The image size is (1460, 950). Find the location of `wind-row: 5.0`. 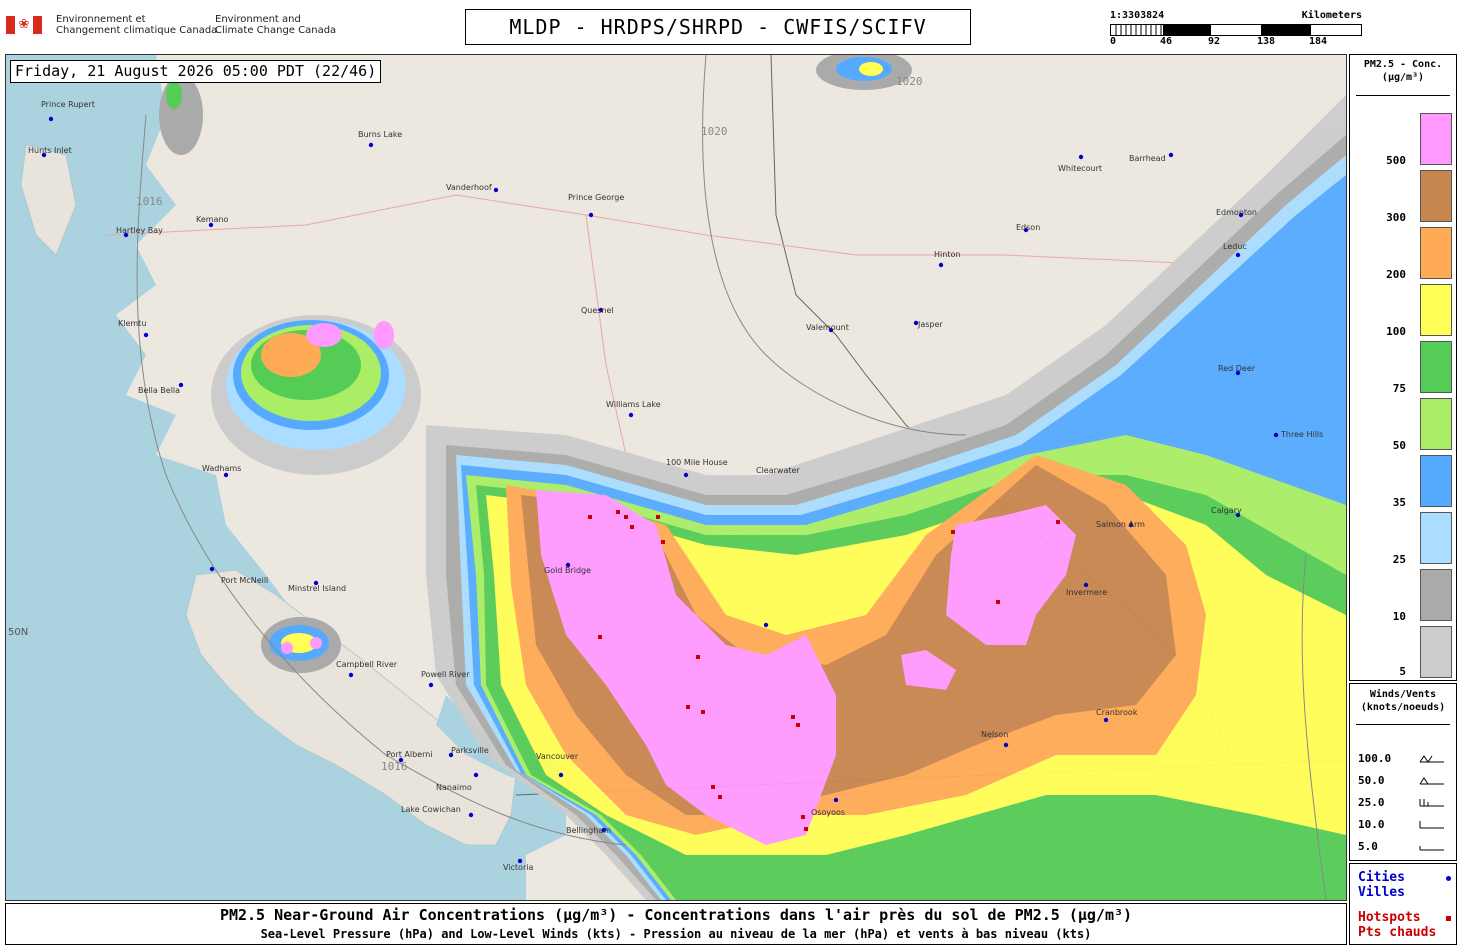

wind-row: 5.0 is located at coordinates (1404, 847).